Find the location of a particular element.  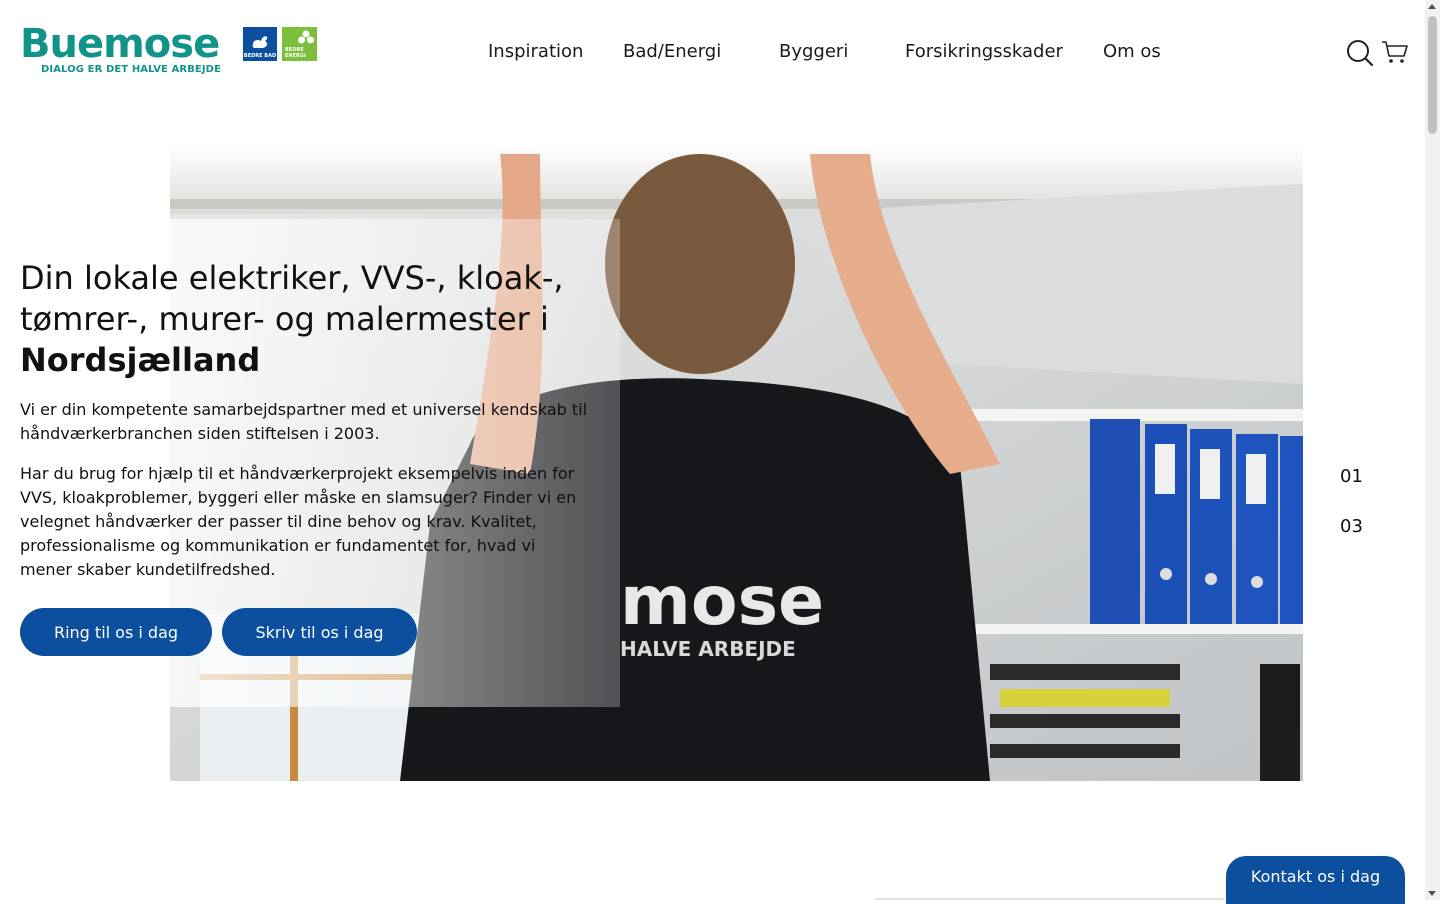

search-icon is located at coordinates (1360, 53).